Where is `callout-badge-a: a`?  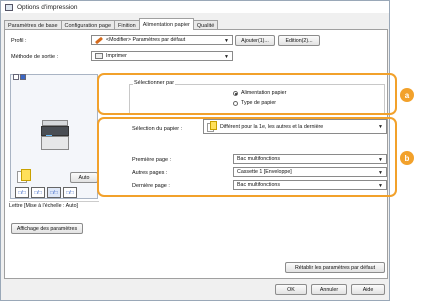 callout-badge-a: a is located at coordinates (407, 95).